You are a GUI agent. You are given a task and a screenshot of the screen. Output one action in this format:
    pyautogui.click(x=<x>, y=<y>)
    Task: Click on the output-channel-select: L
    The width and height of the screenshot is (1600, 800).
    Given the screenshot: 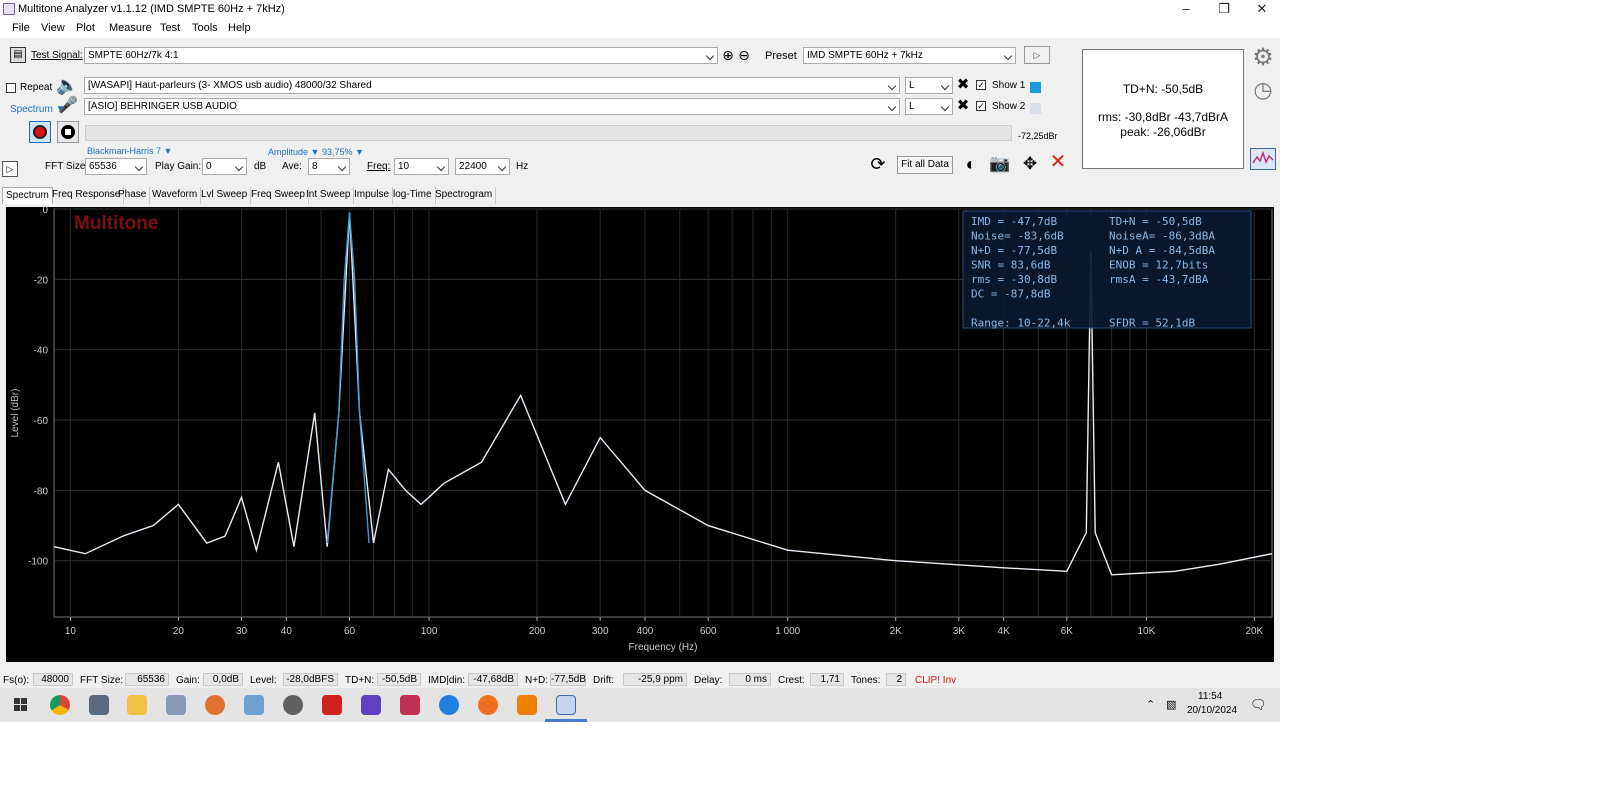 What is the action you would take?
    pyautogui.click(x=929, y=85)
    